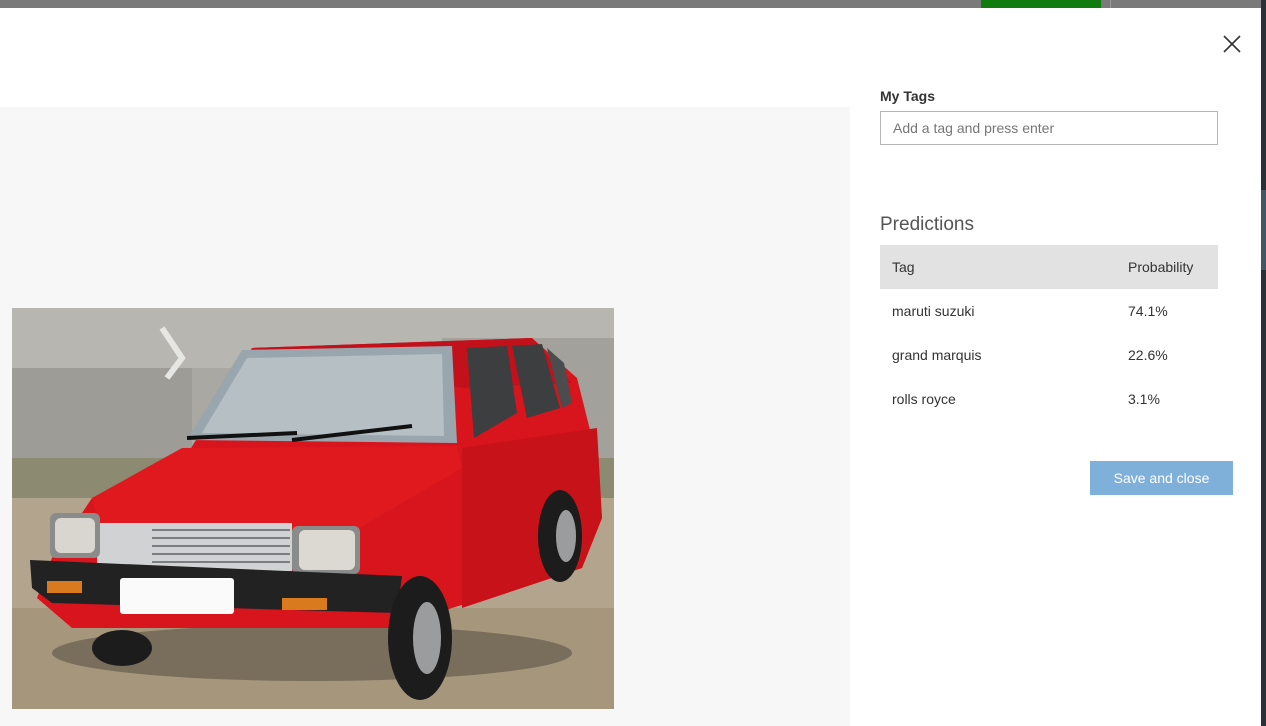 This screenshot has width=1266, height=726. What do you see at coordinates (1049, 355) in the screenshot?
I see `table-row: grand marquis 22.6%` at bounding box center [1049, 355].